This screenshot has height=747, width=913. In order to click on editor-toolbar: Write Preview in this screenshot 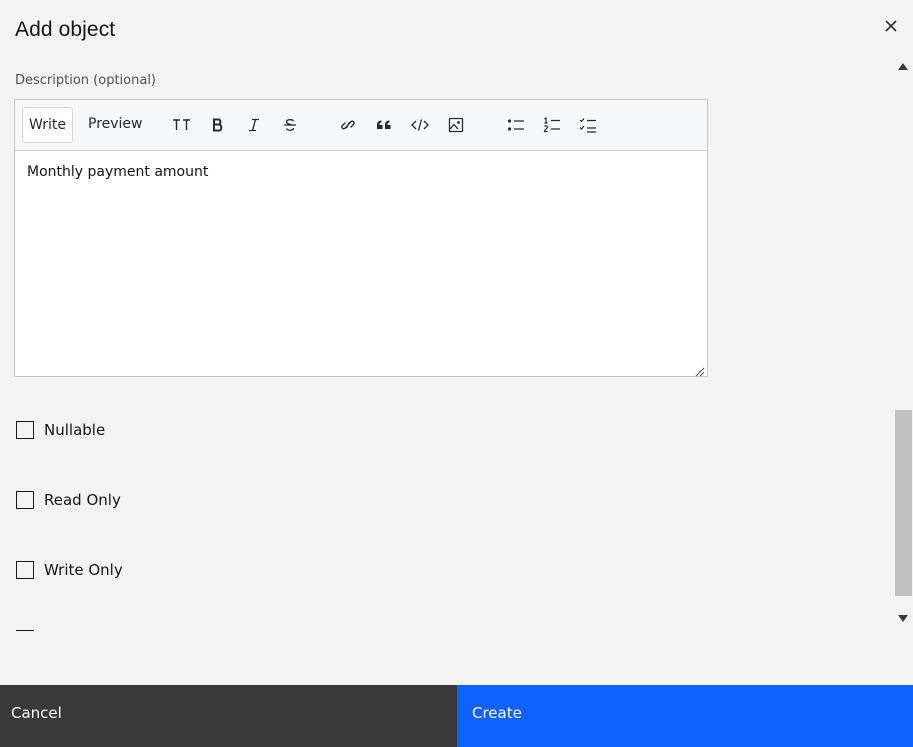, I will do `click(361, 125)`.